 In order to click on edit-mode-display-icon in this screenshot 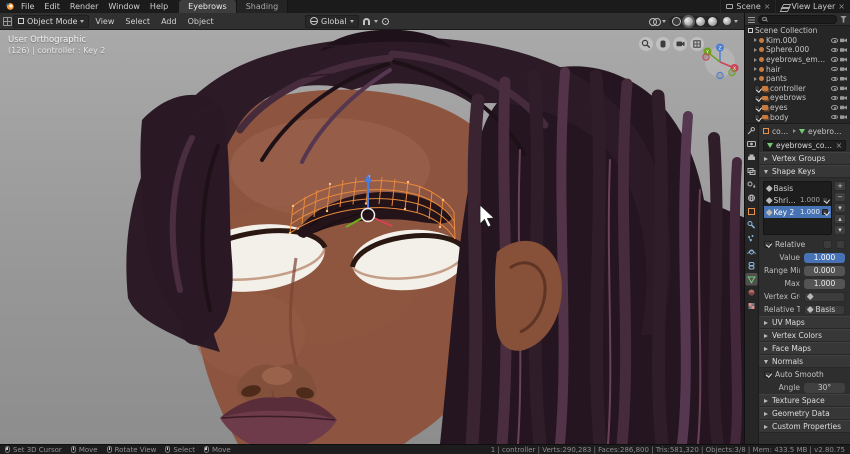, I will do `click(840, 244)`.